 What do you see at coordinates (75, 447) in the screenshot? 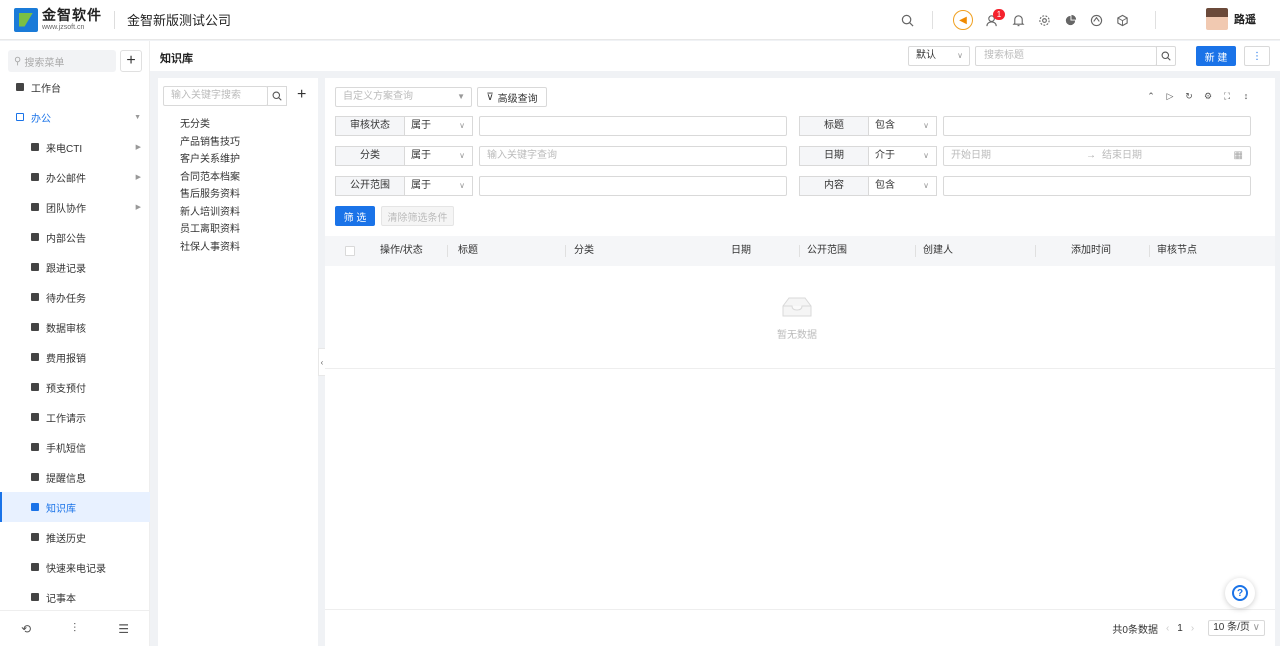
I see `sidebar-item-sms: 手机短信` at bounding box center [75, 447].